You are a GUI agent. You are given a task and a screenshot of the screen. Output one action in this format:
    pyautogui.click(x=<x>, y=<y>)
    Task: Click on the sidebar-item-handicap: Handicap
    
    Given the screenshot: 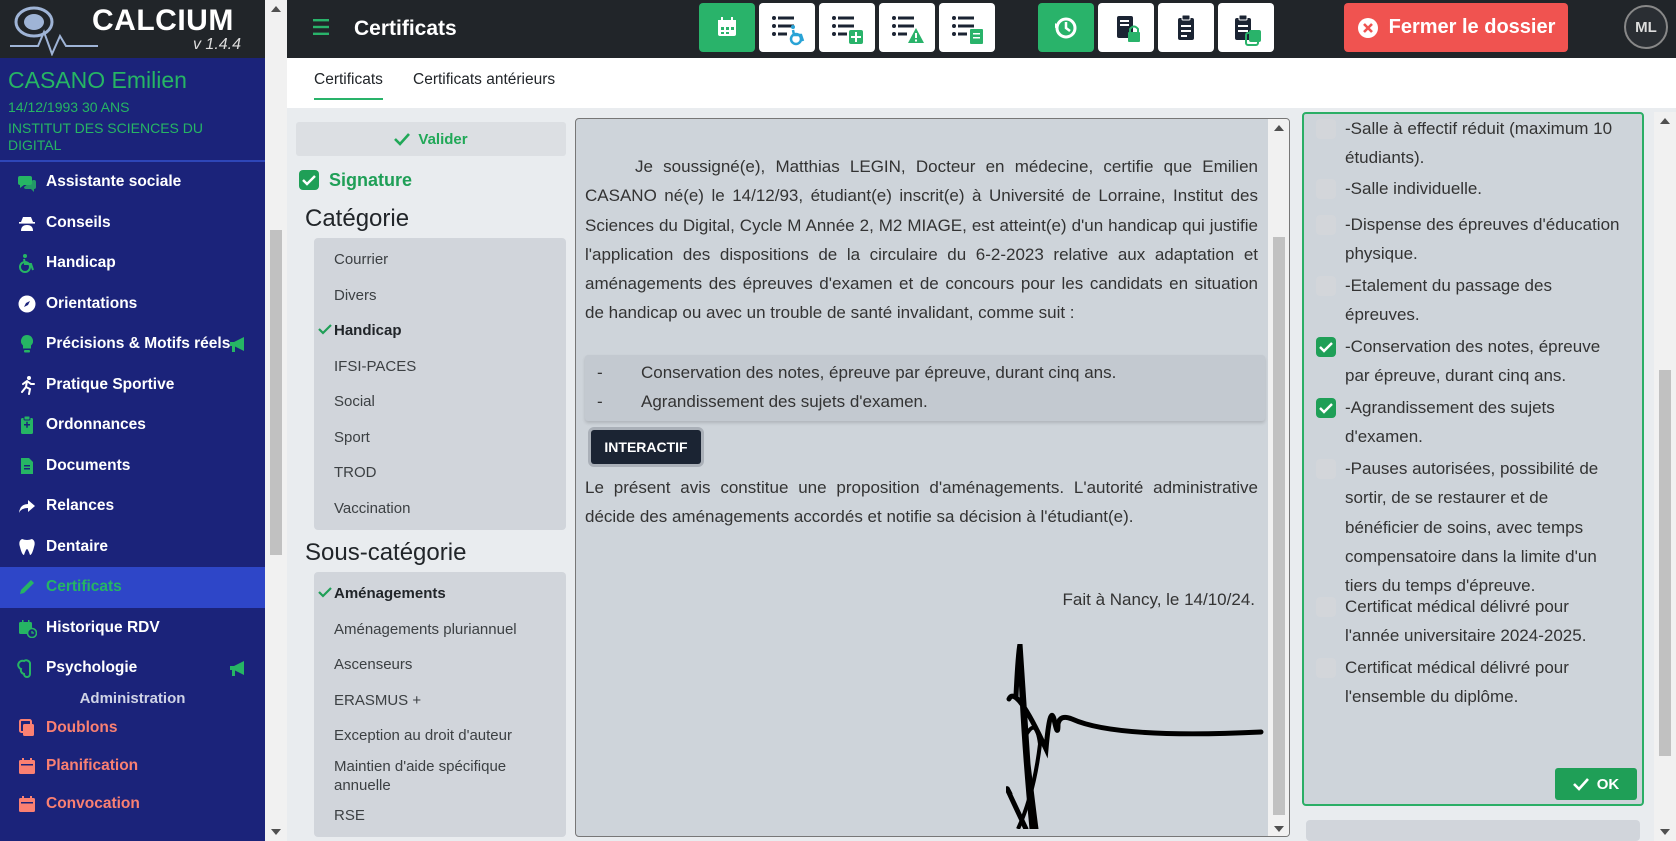 What is the action you would take?
    pyautogui.click(x=132, y=263)
    